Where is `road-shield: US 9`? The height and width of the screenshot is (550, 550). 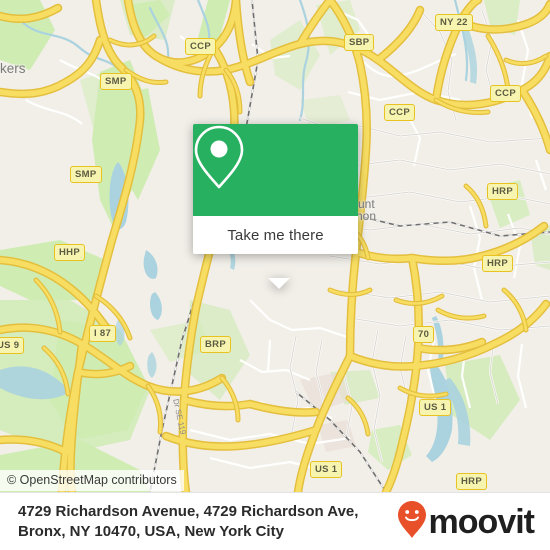
road-shield: US 9 is located at coordinates (12, 345).